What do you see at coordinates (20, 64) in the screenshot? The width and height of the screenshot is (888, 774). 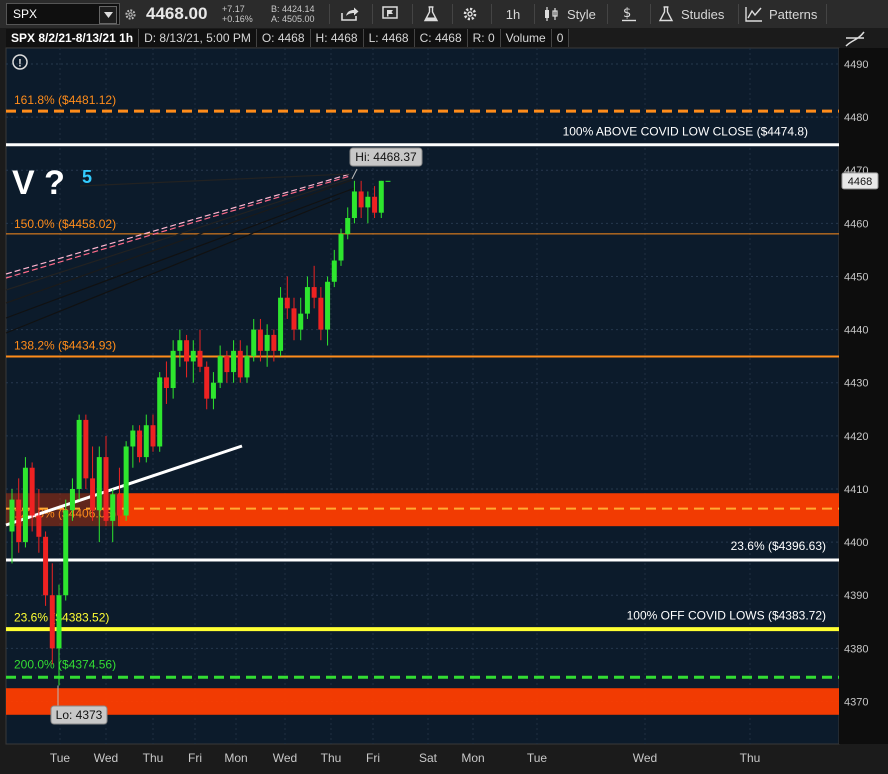 I see `alert-icon-glyph: !` at bounding box center [20, 64].